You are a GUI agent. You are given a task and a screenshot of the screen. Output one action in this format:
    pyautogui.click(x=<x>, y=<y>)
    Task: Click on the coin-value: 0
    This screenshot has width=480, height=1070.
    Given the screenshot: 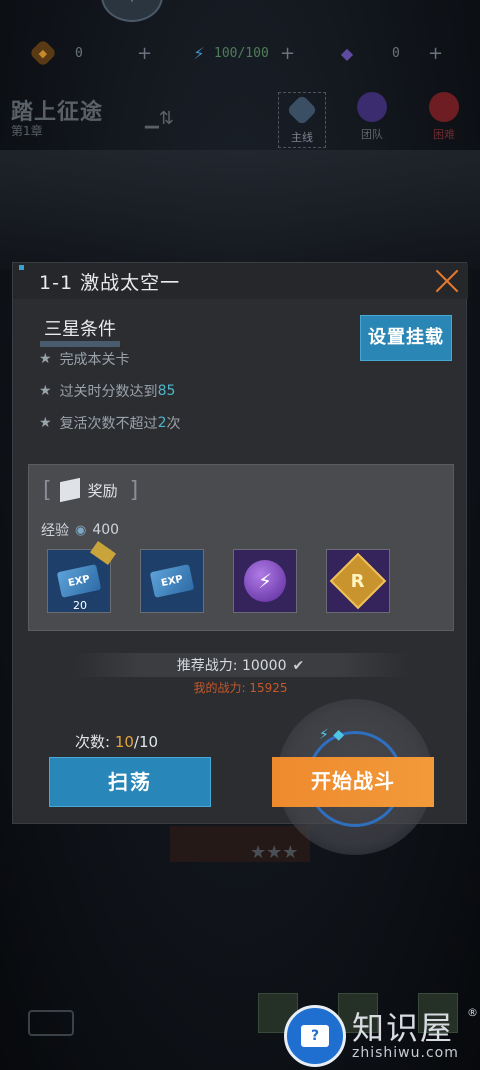 What is the action you would take?
    pyautogui.click(x=79, y=53)
    